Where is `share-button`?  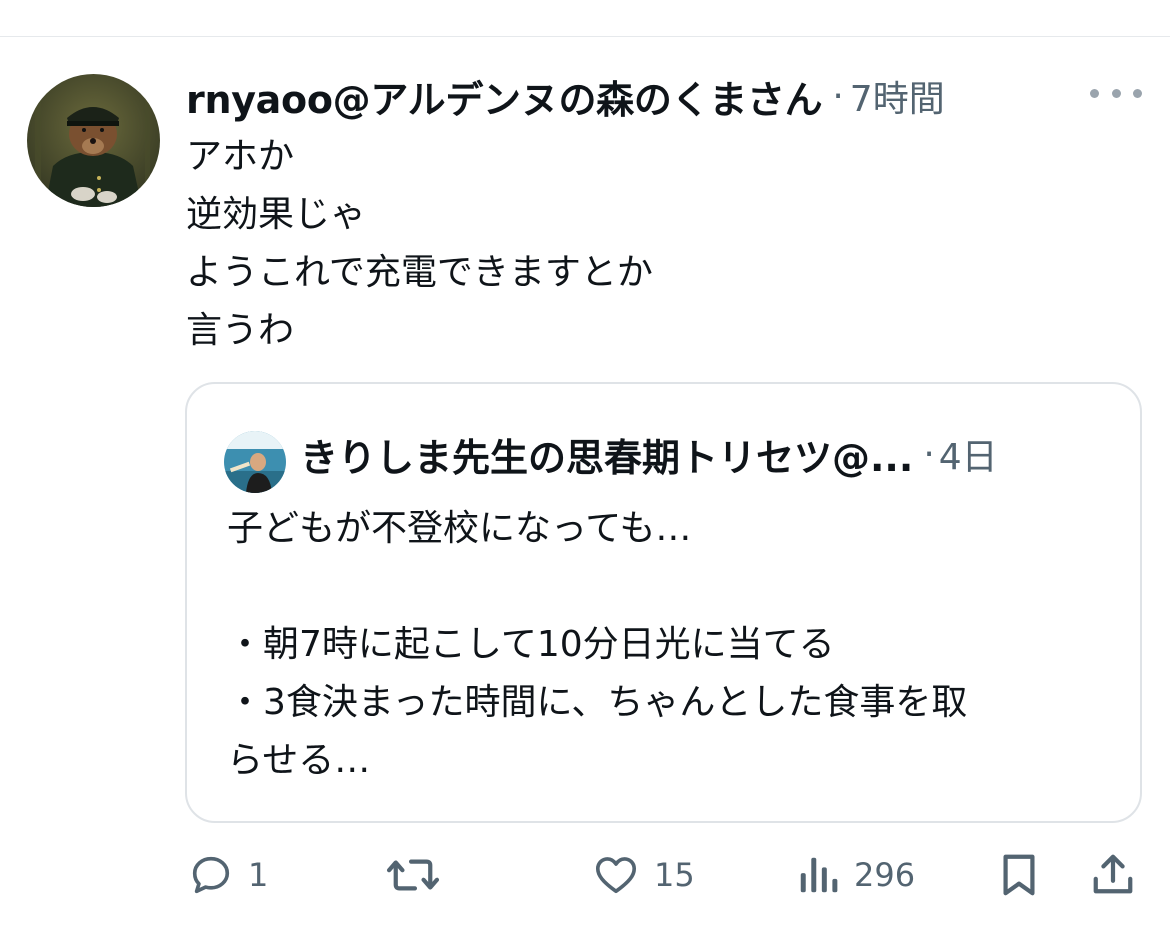
share-button is located at coordinates (1113, 875).